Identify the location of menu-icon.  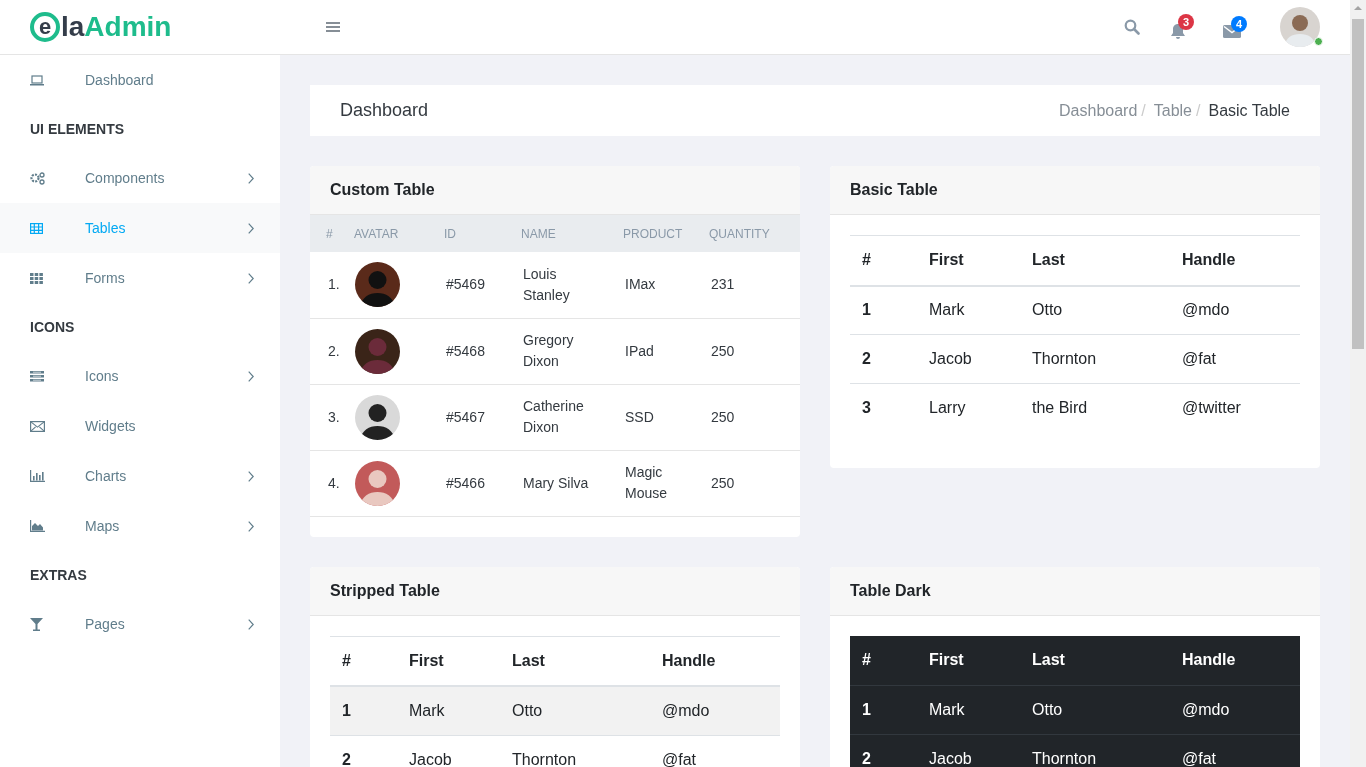
(333, 27).